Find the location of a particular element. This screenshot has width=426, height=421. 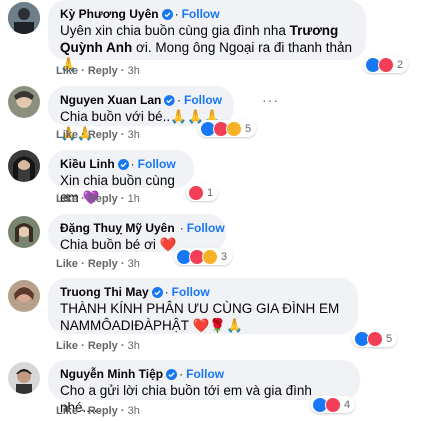

reaction-summary: 3 is located at coordinates (203, 256).